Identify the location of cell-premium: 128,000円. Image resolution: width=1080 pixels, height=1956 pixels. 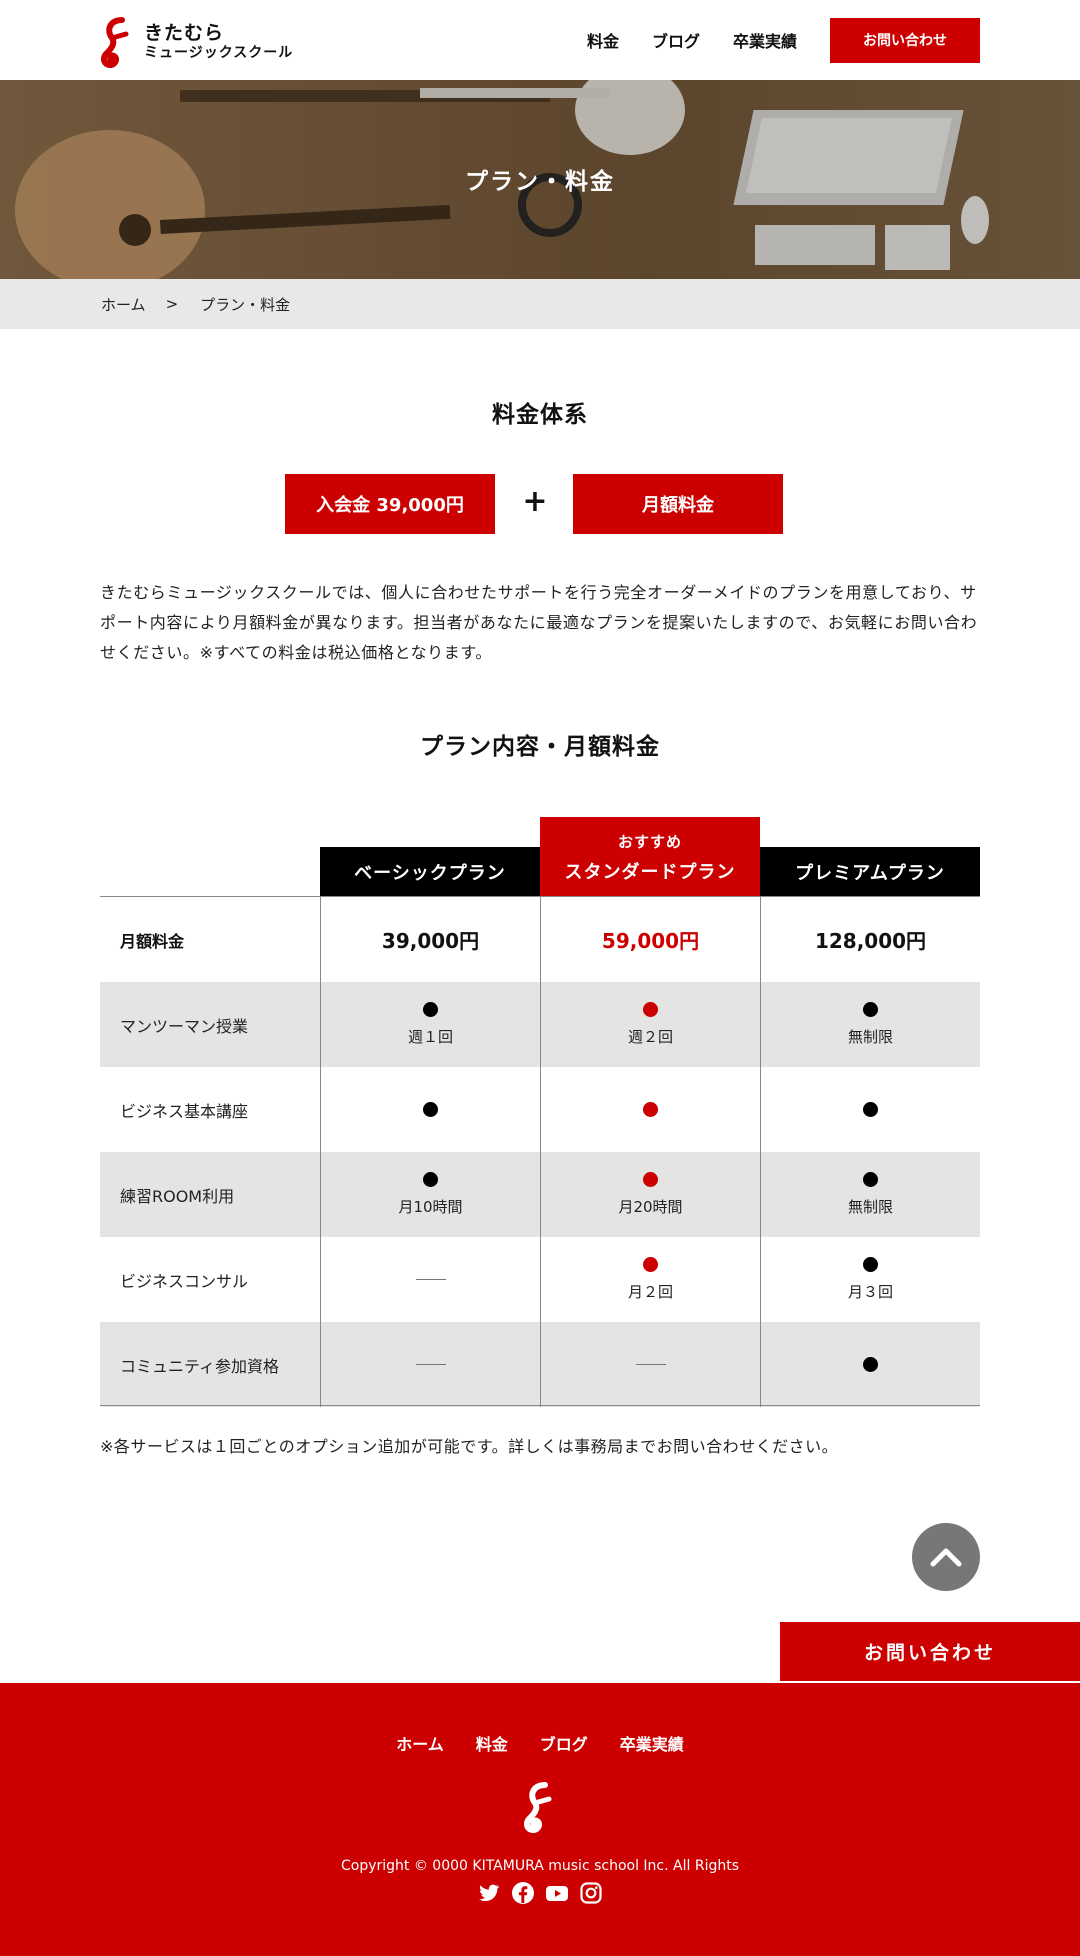
(870, 939).